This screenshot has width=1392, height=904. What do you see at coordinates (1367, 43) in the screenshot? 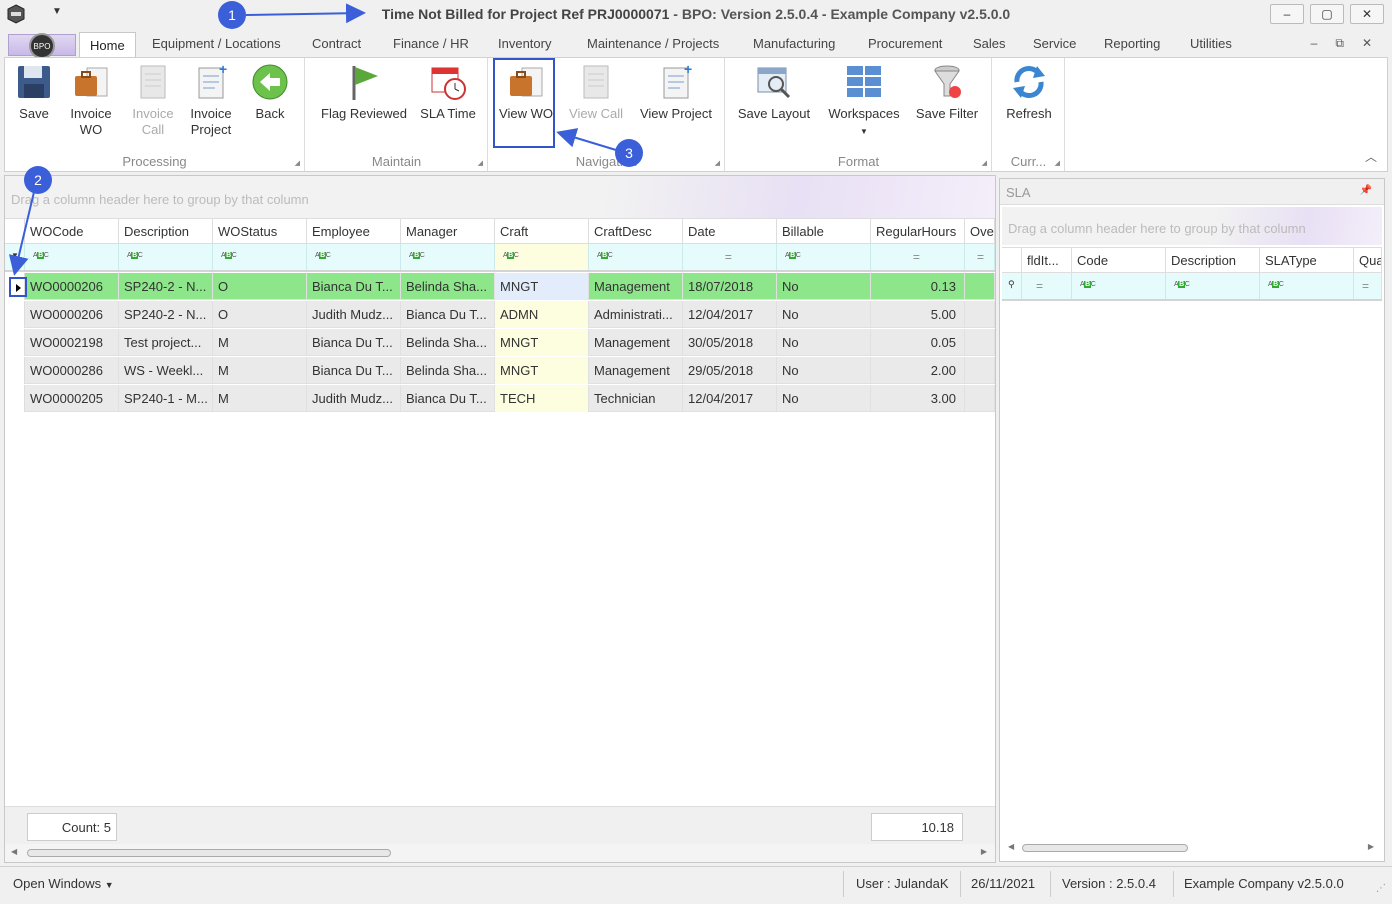
I see `mdi-close-button: ✕` at bounding box center [1367, 43].